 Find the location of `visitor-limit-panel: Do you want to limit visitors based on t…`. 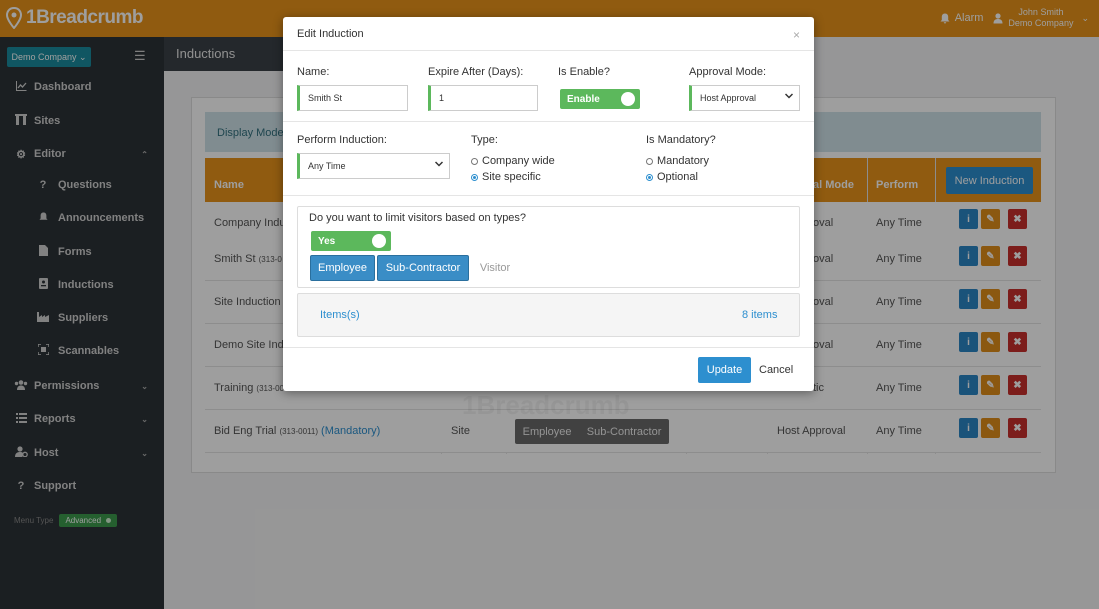

visitor-limit-panel: Do you want to limit visitors based on t… is located at coordinates (548, 247).